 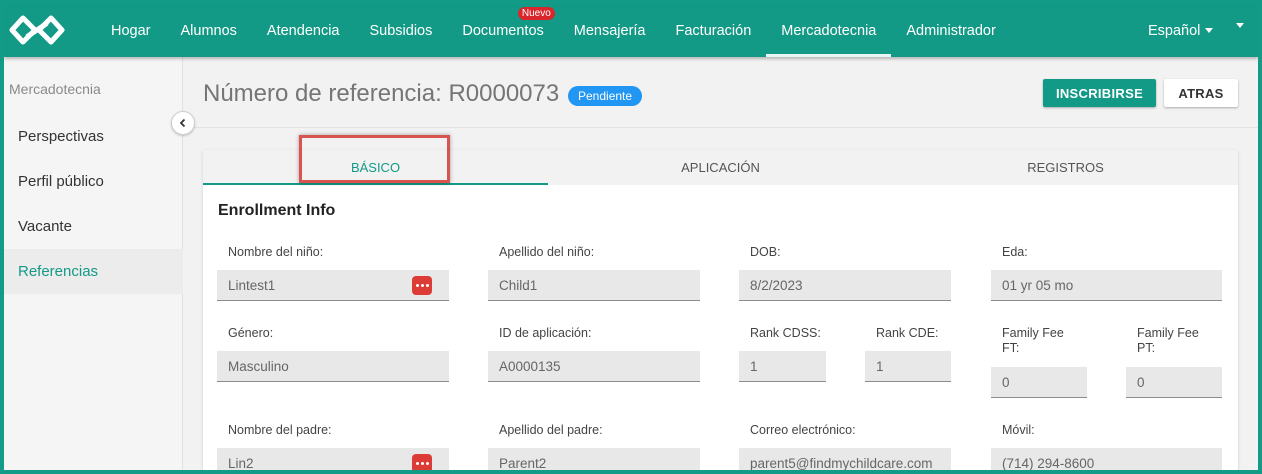 I want to click on mobile-field: (714) 294-8600, so click(x=1106, y=459).